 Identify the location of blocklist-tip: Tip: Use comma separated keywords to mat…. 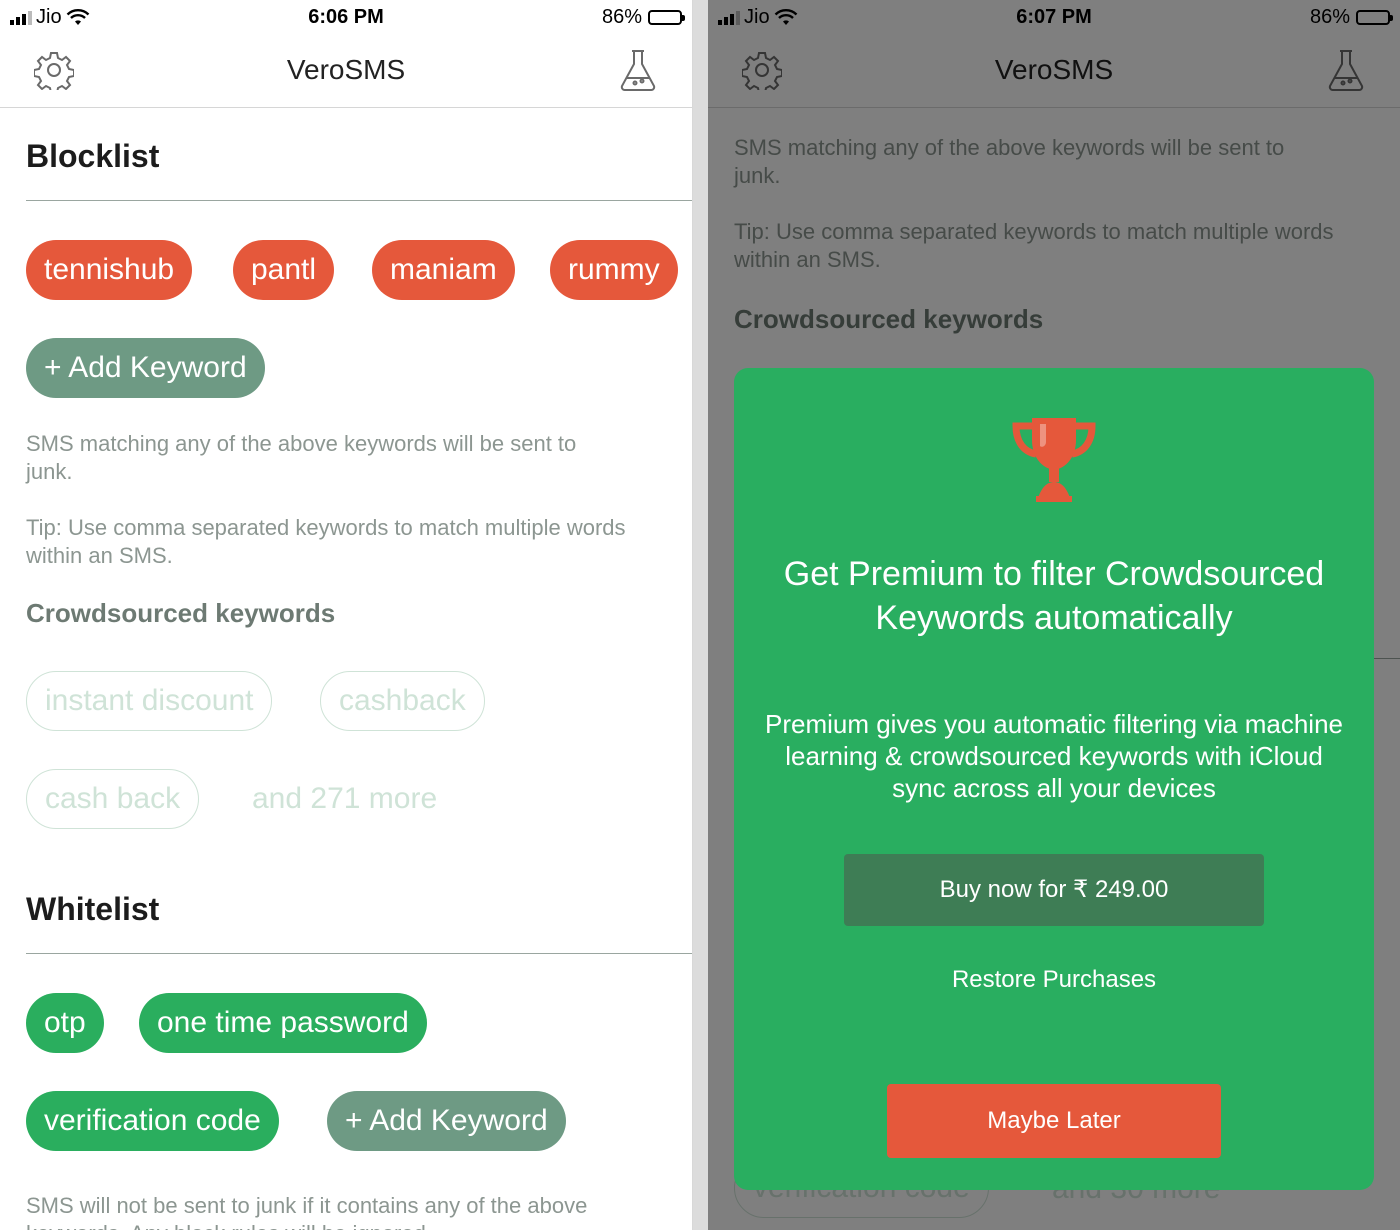
(326, 541).